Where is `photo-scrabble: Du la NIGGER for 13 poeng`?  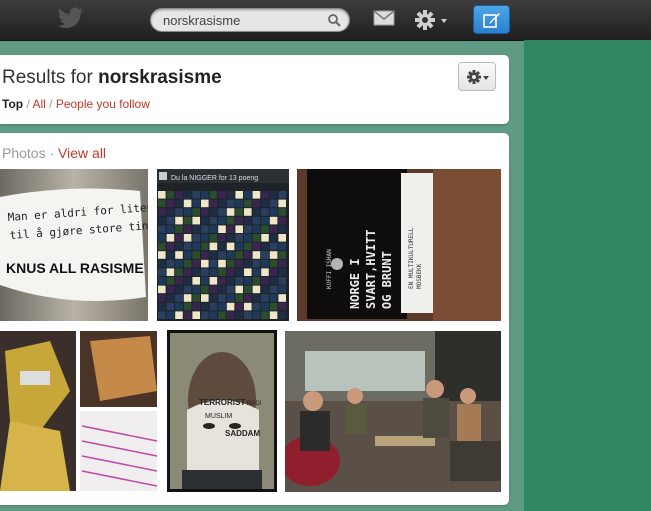
photo-scrabble: Du la NIGGER for 13 poeng is located at coordinates (223, 245).